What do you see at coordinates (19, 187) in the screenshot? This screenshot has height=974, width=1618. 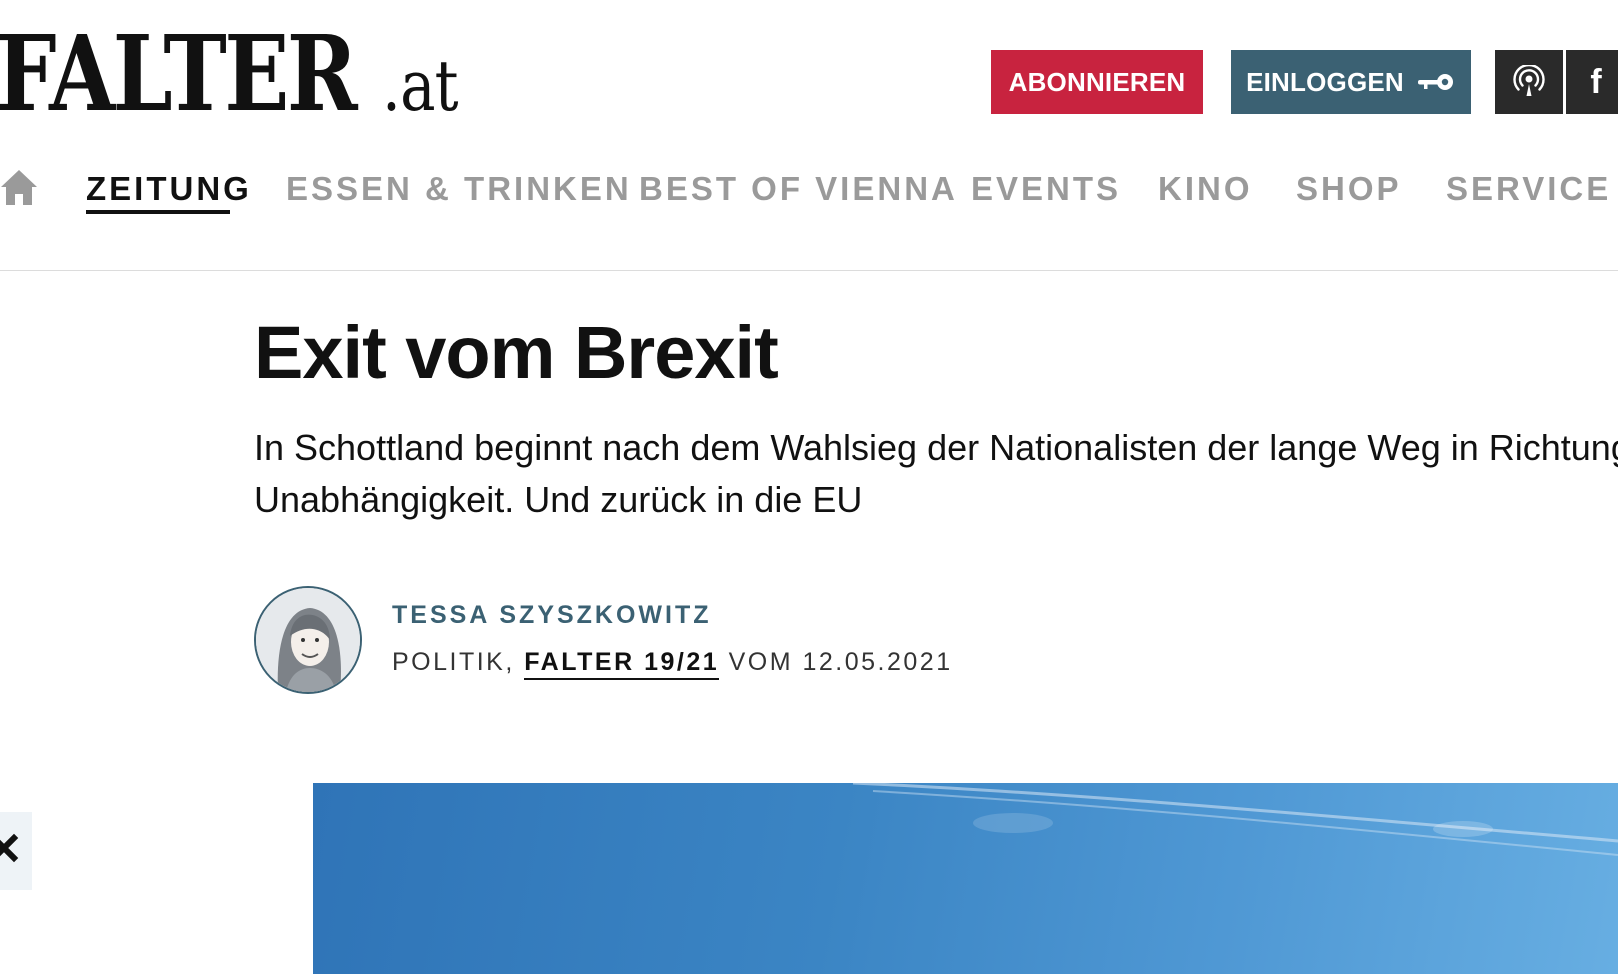 I see `home-icon` at bounding box center [19, 187].